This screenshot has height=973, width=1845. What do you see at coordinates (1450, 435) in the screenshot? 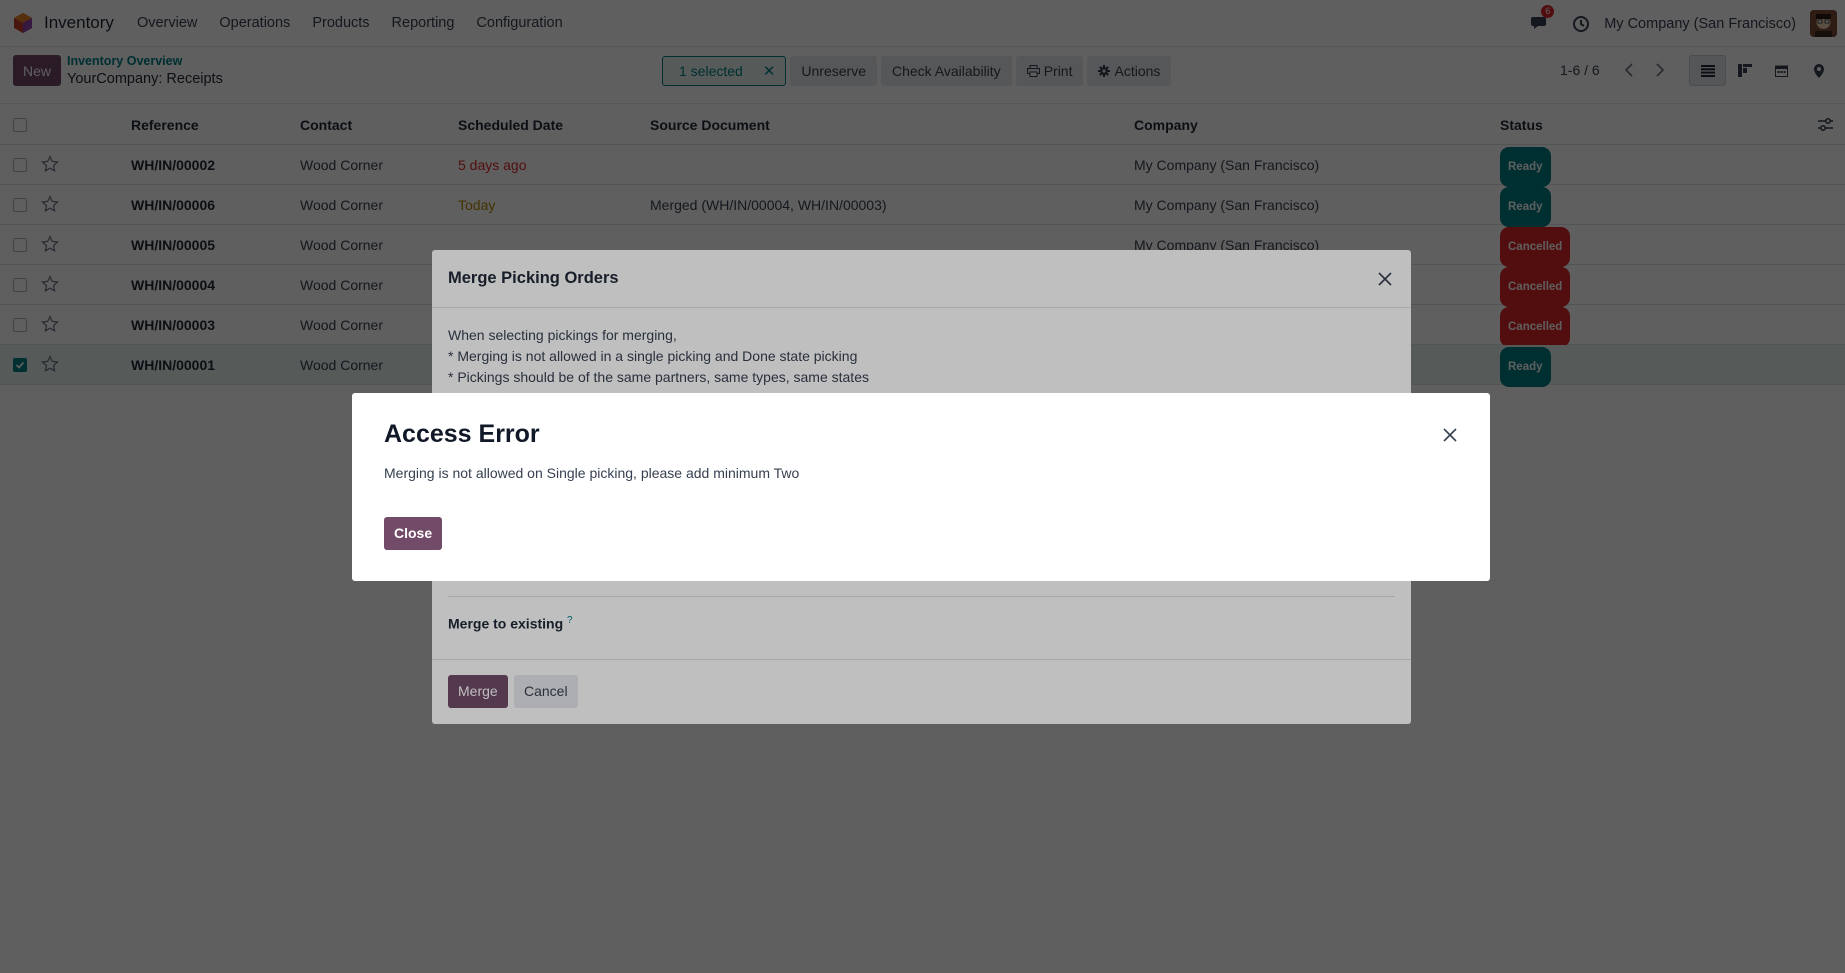
I see `close-icon` at bounding box center [1450, 435].